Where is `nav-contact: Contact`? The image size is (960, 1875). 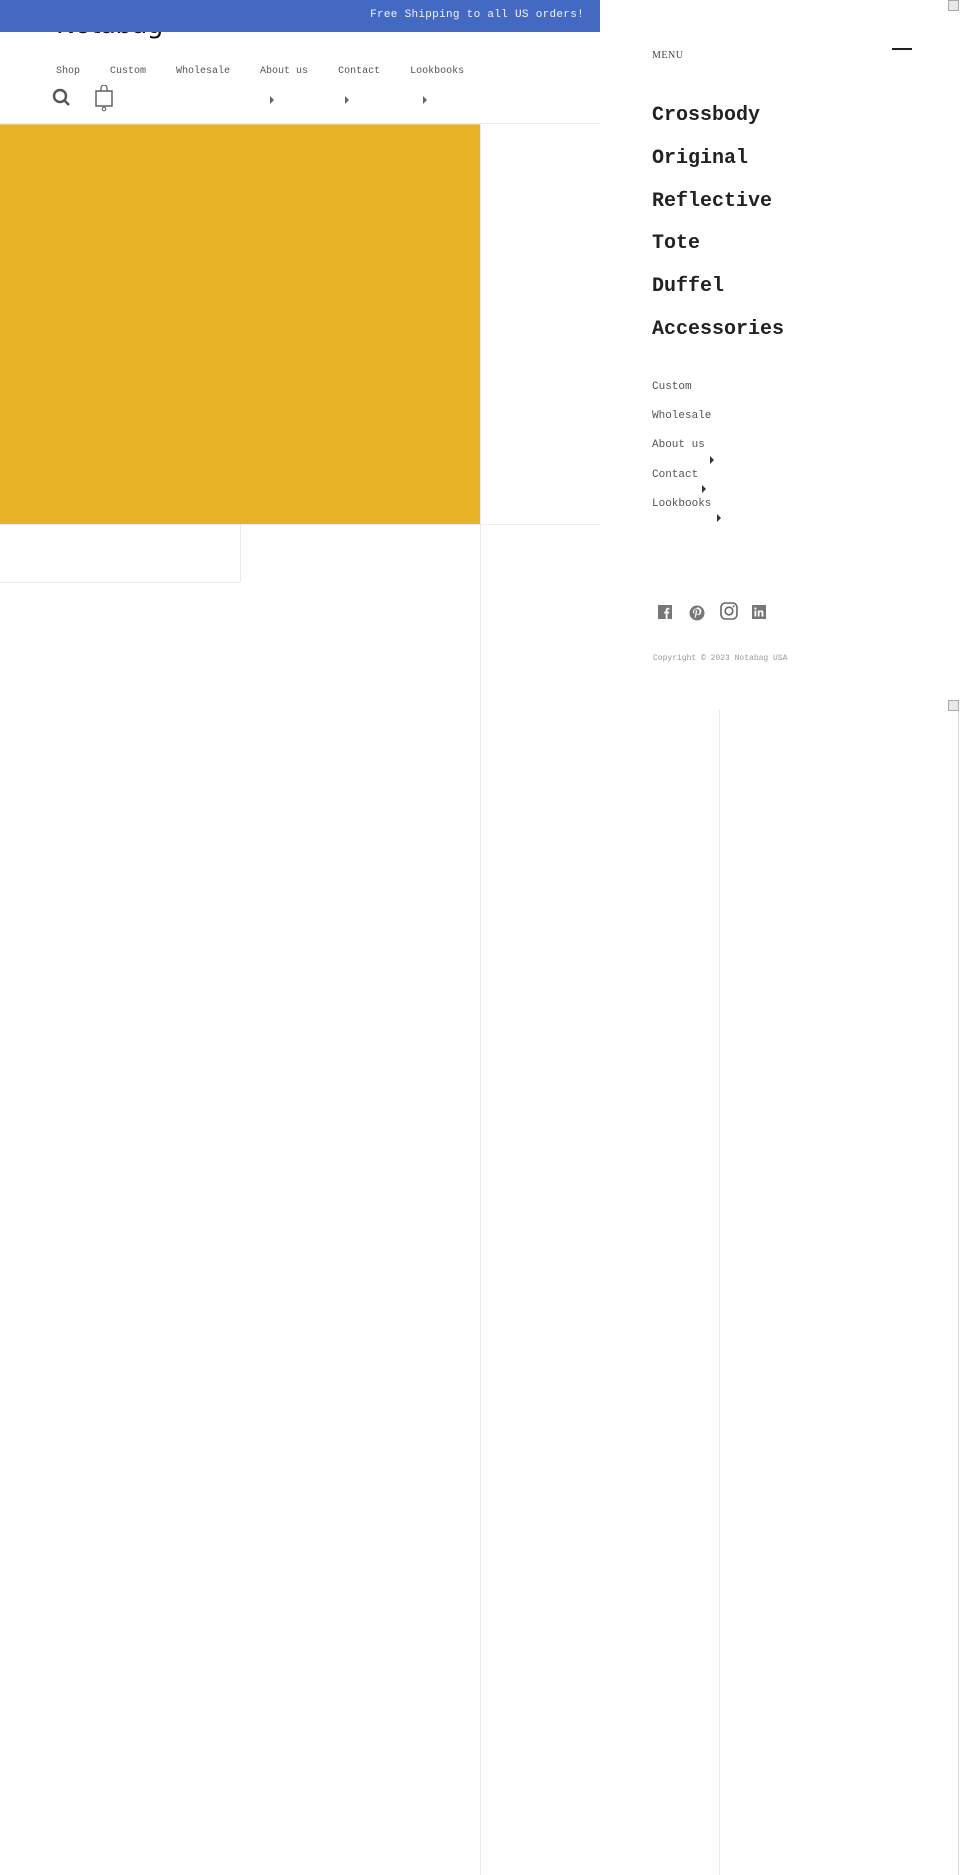 nav-contact: Contact is located at coordinates (359, 71).